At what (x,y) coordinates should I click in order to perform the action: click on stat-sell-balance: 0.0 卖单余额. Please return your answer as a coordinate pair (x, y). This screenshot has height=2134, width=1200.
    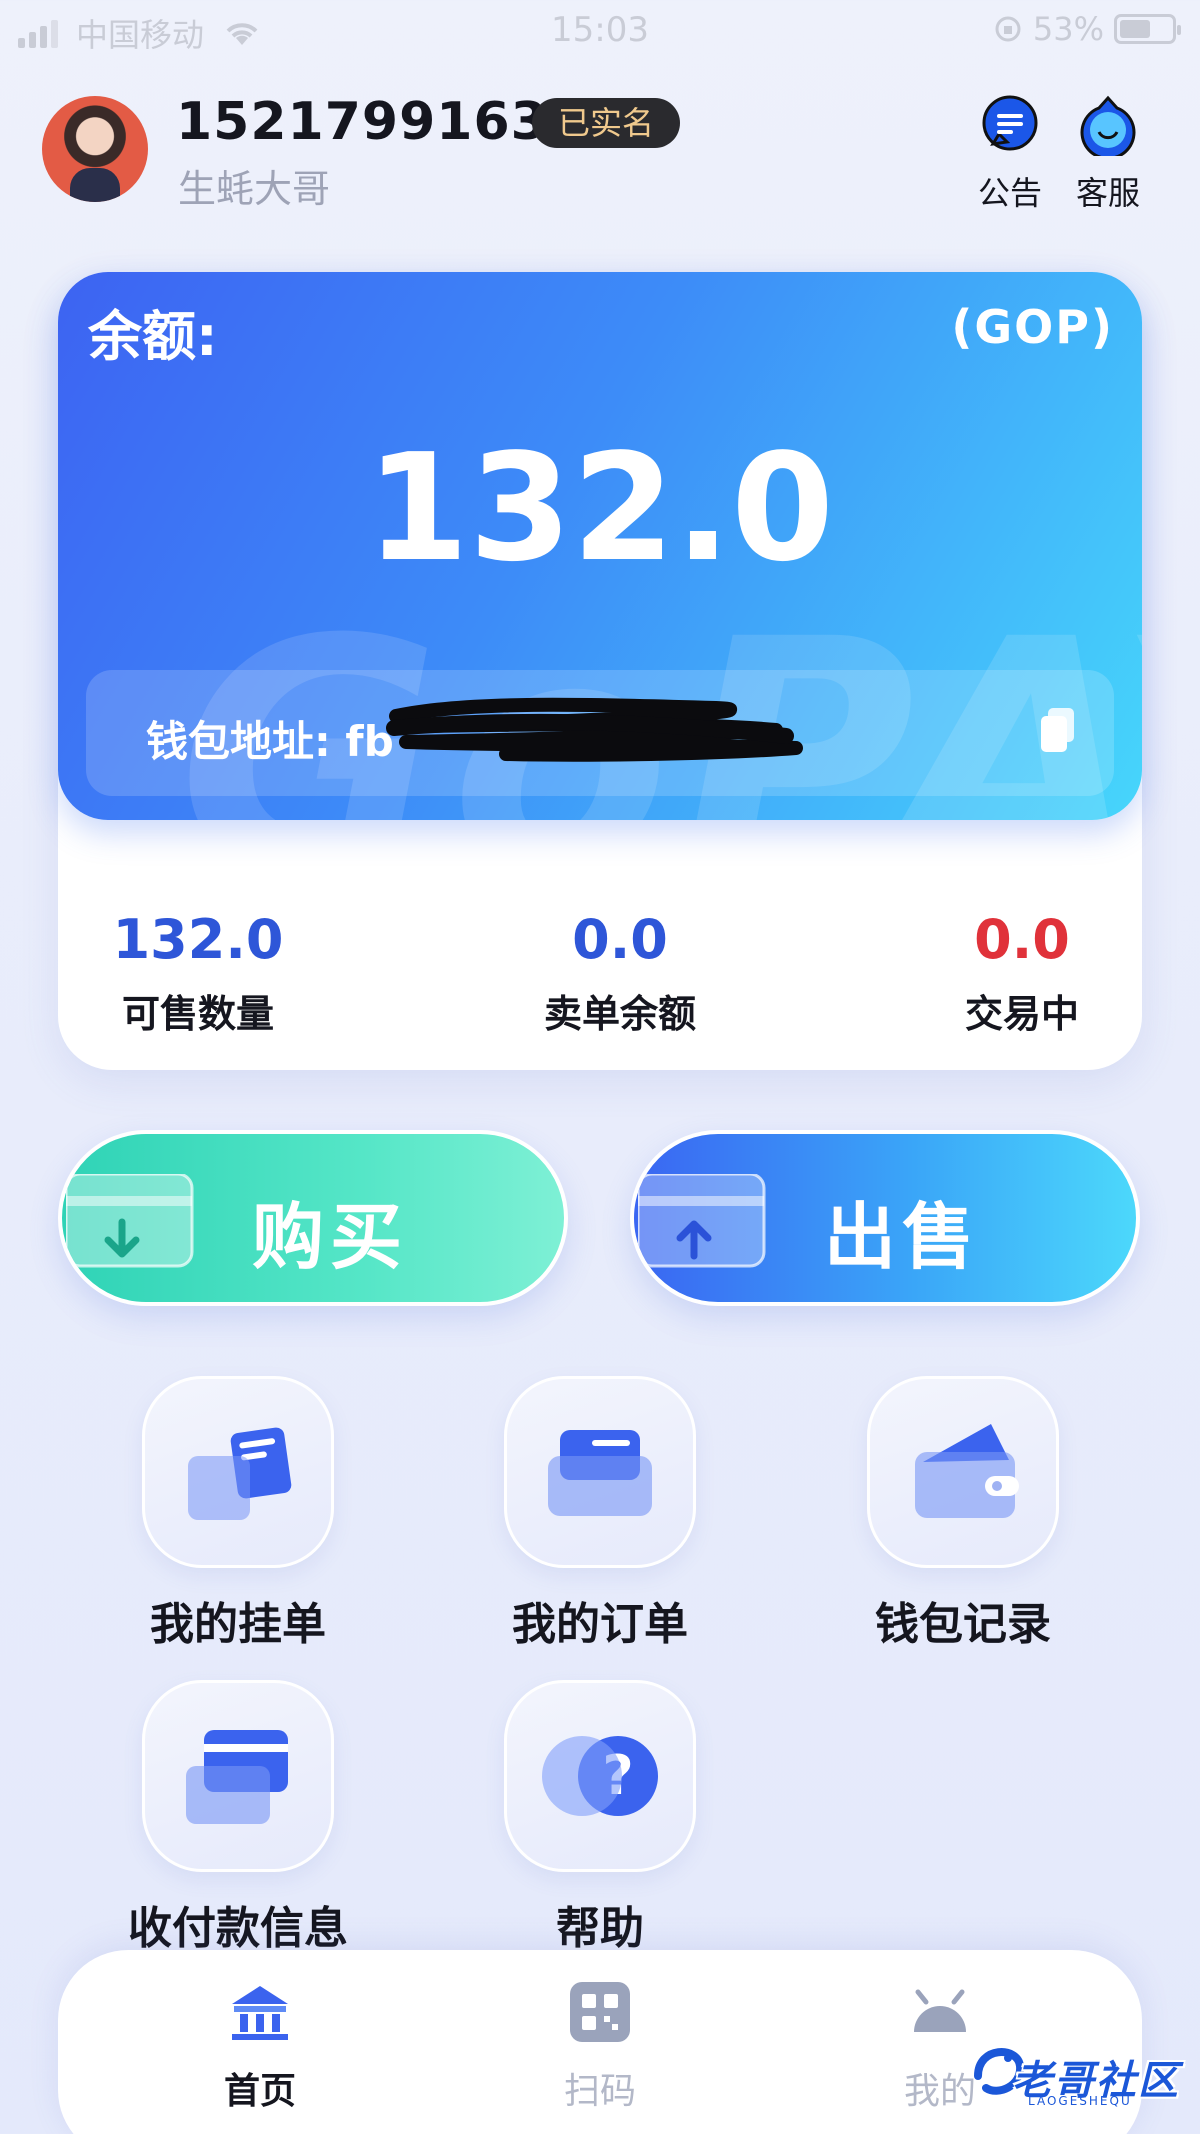
    Looking at the image, I should click on (620, 973).